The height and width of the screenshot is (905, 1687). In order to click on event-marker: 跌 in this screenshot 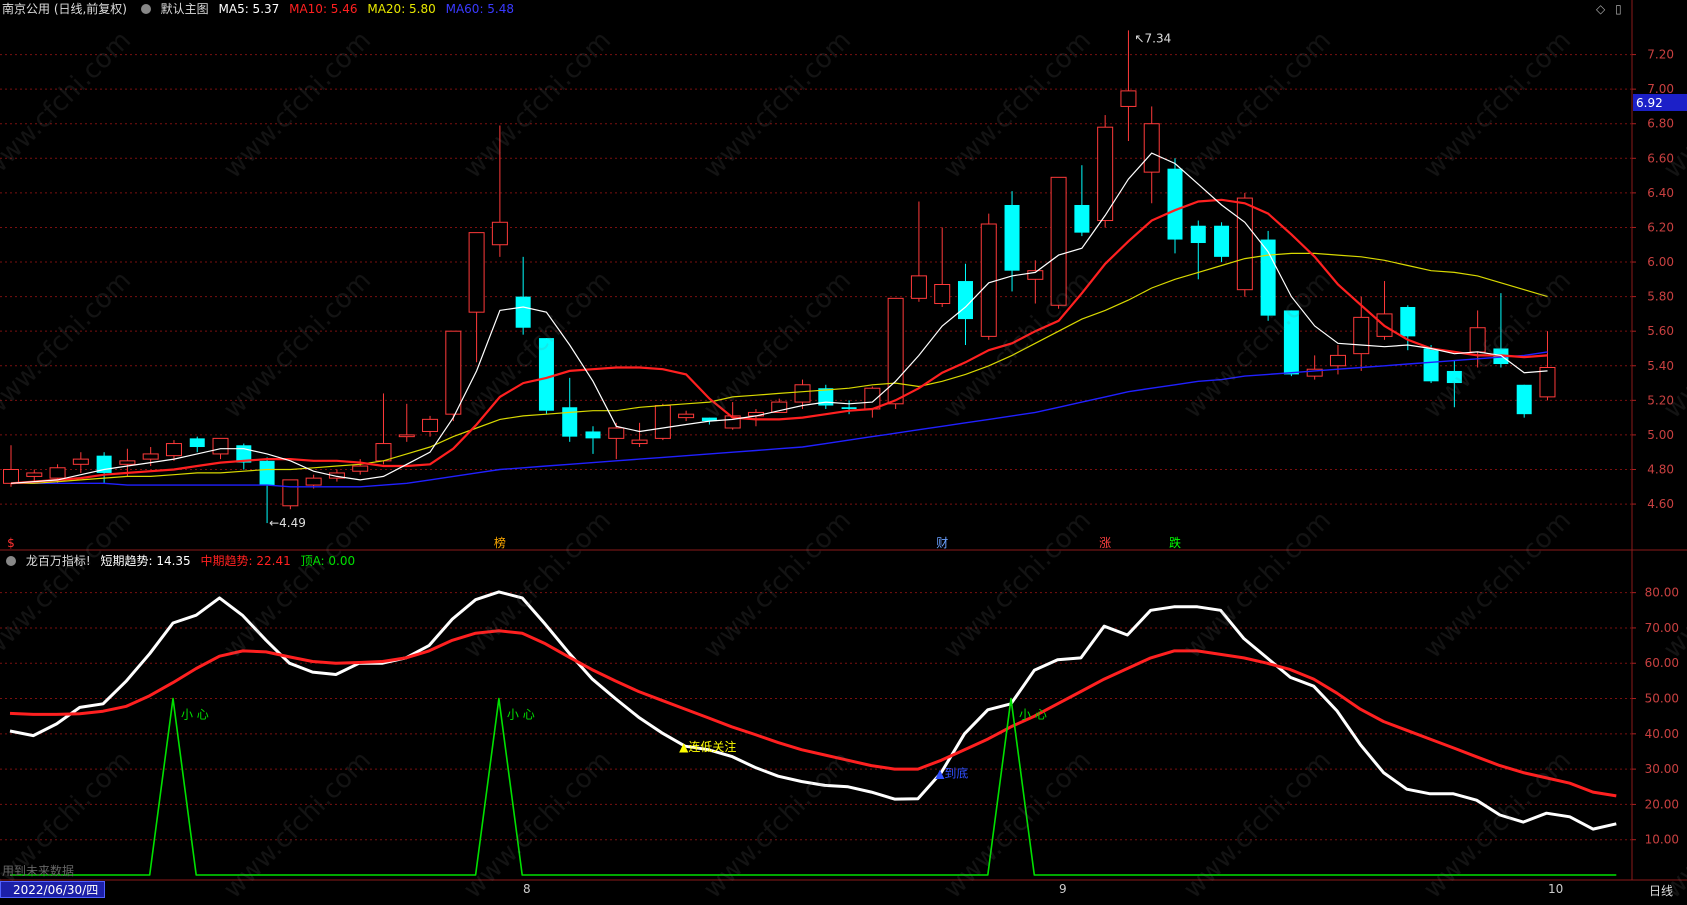, I will do `click(1175, 542)`.